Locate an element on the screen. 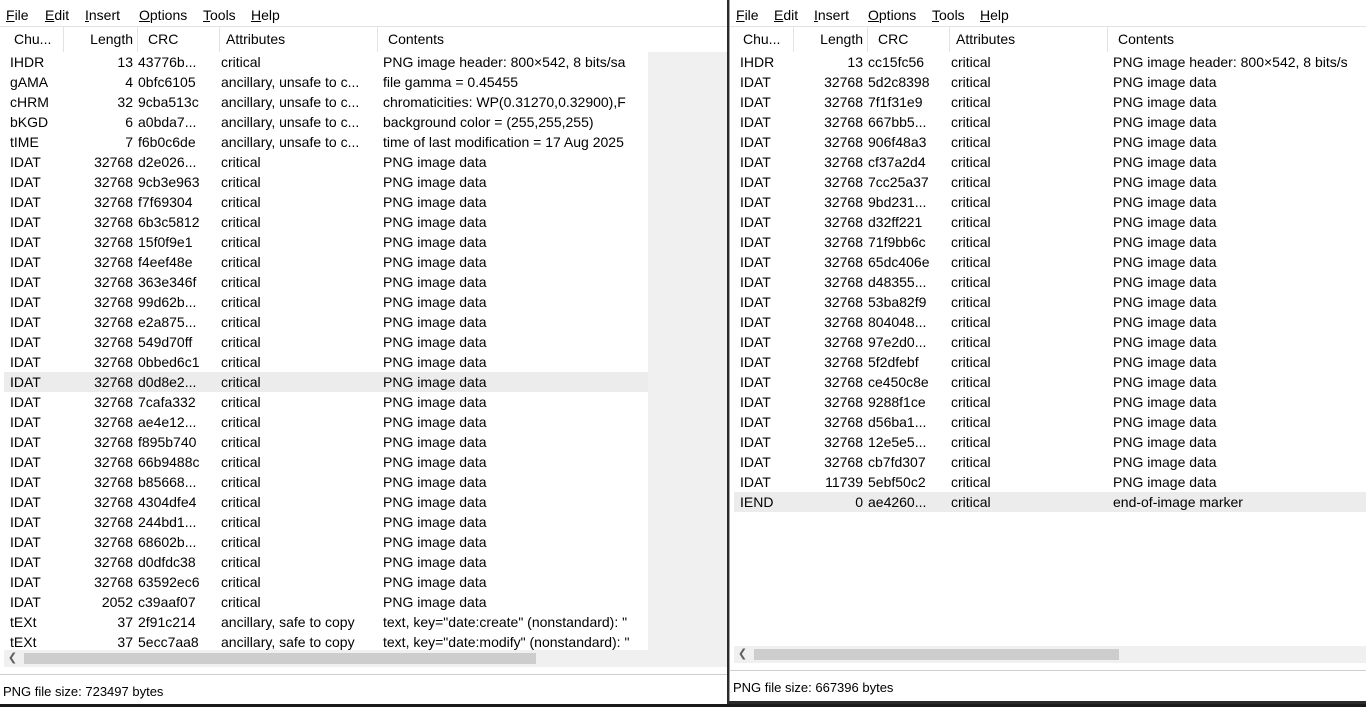 The width and height of the screenshot is (1366, 707). chunk-row: IDAT 32768 99d62b... critical PNG image data is located at coordinates (326, 302).